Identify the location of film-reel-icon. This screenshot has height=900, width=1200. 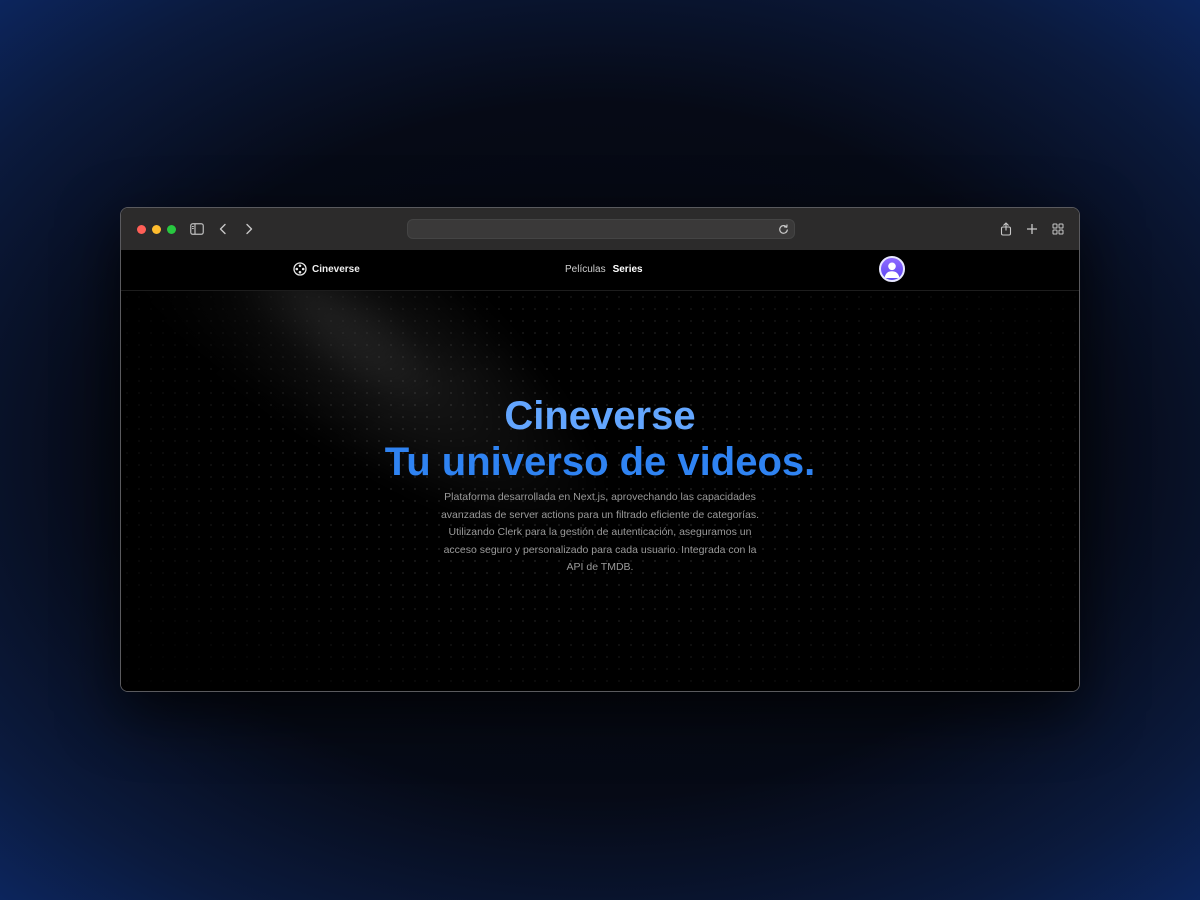
(300, 269).